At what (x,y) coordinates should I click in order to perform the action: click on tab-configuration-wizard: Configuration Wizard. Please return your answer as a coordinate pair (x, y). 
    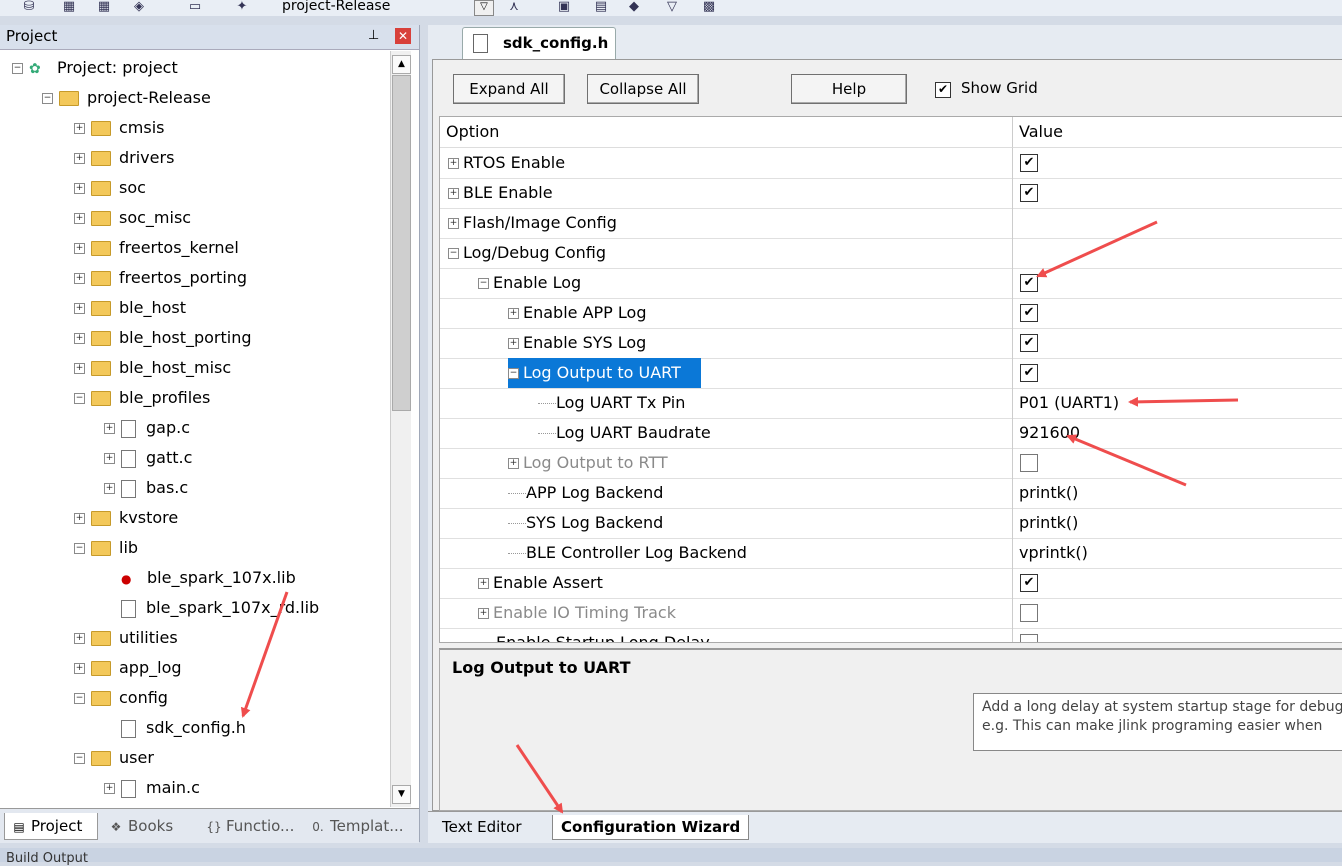
    Looking at the image, I should click on (651, 827).